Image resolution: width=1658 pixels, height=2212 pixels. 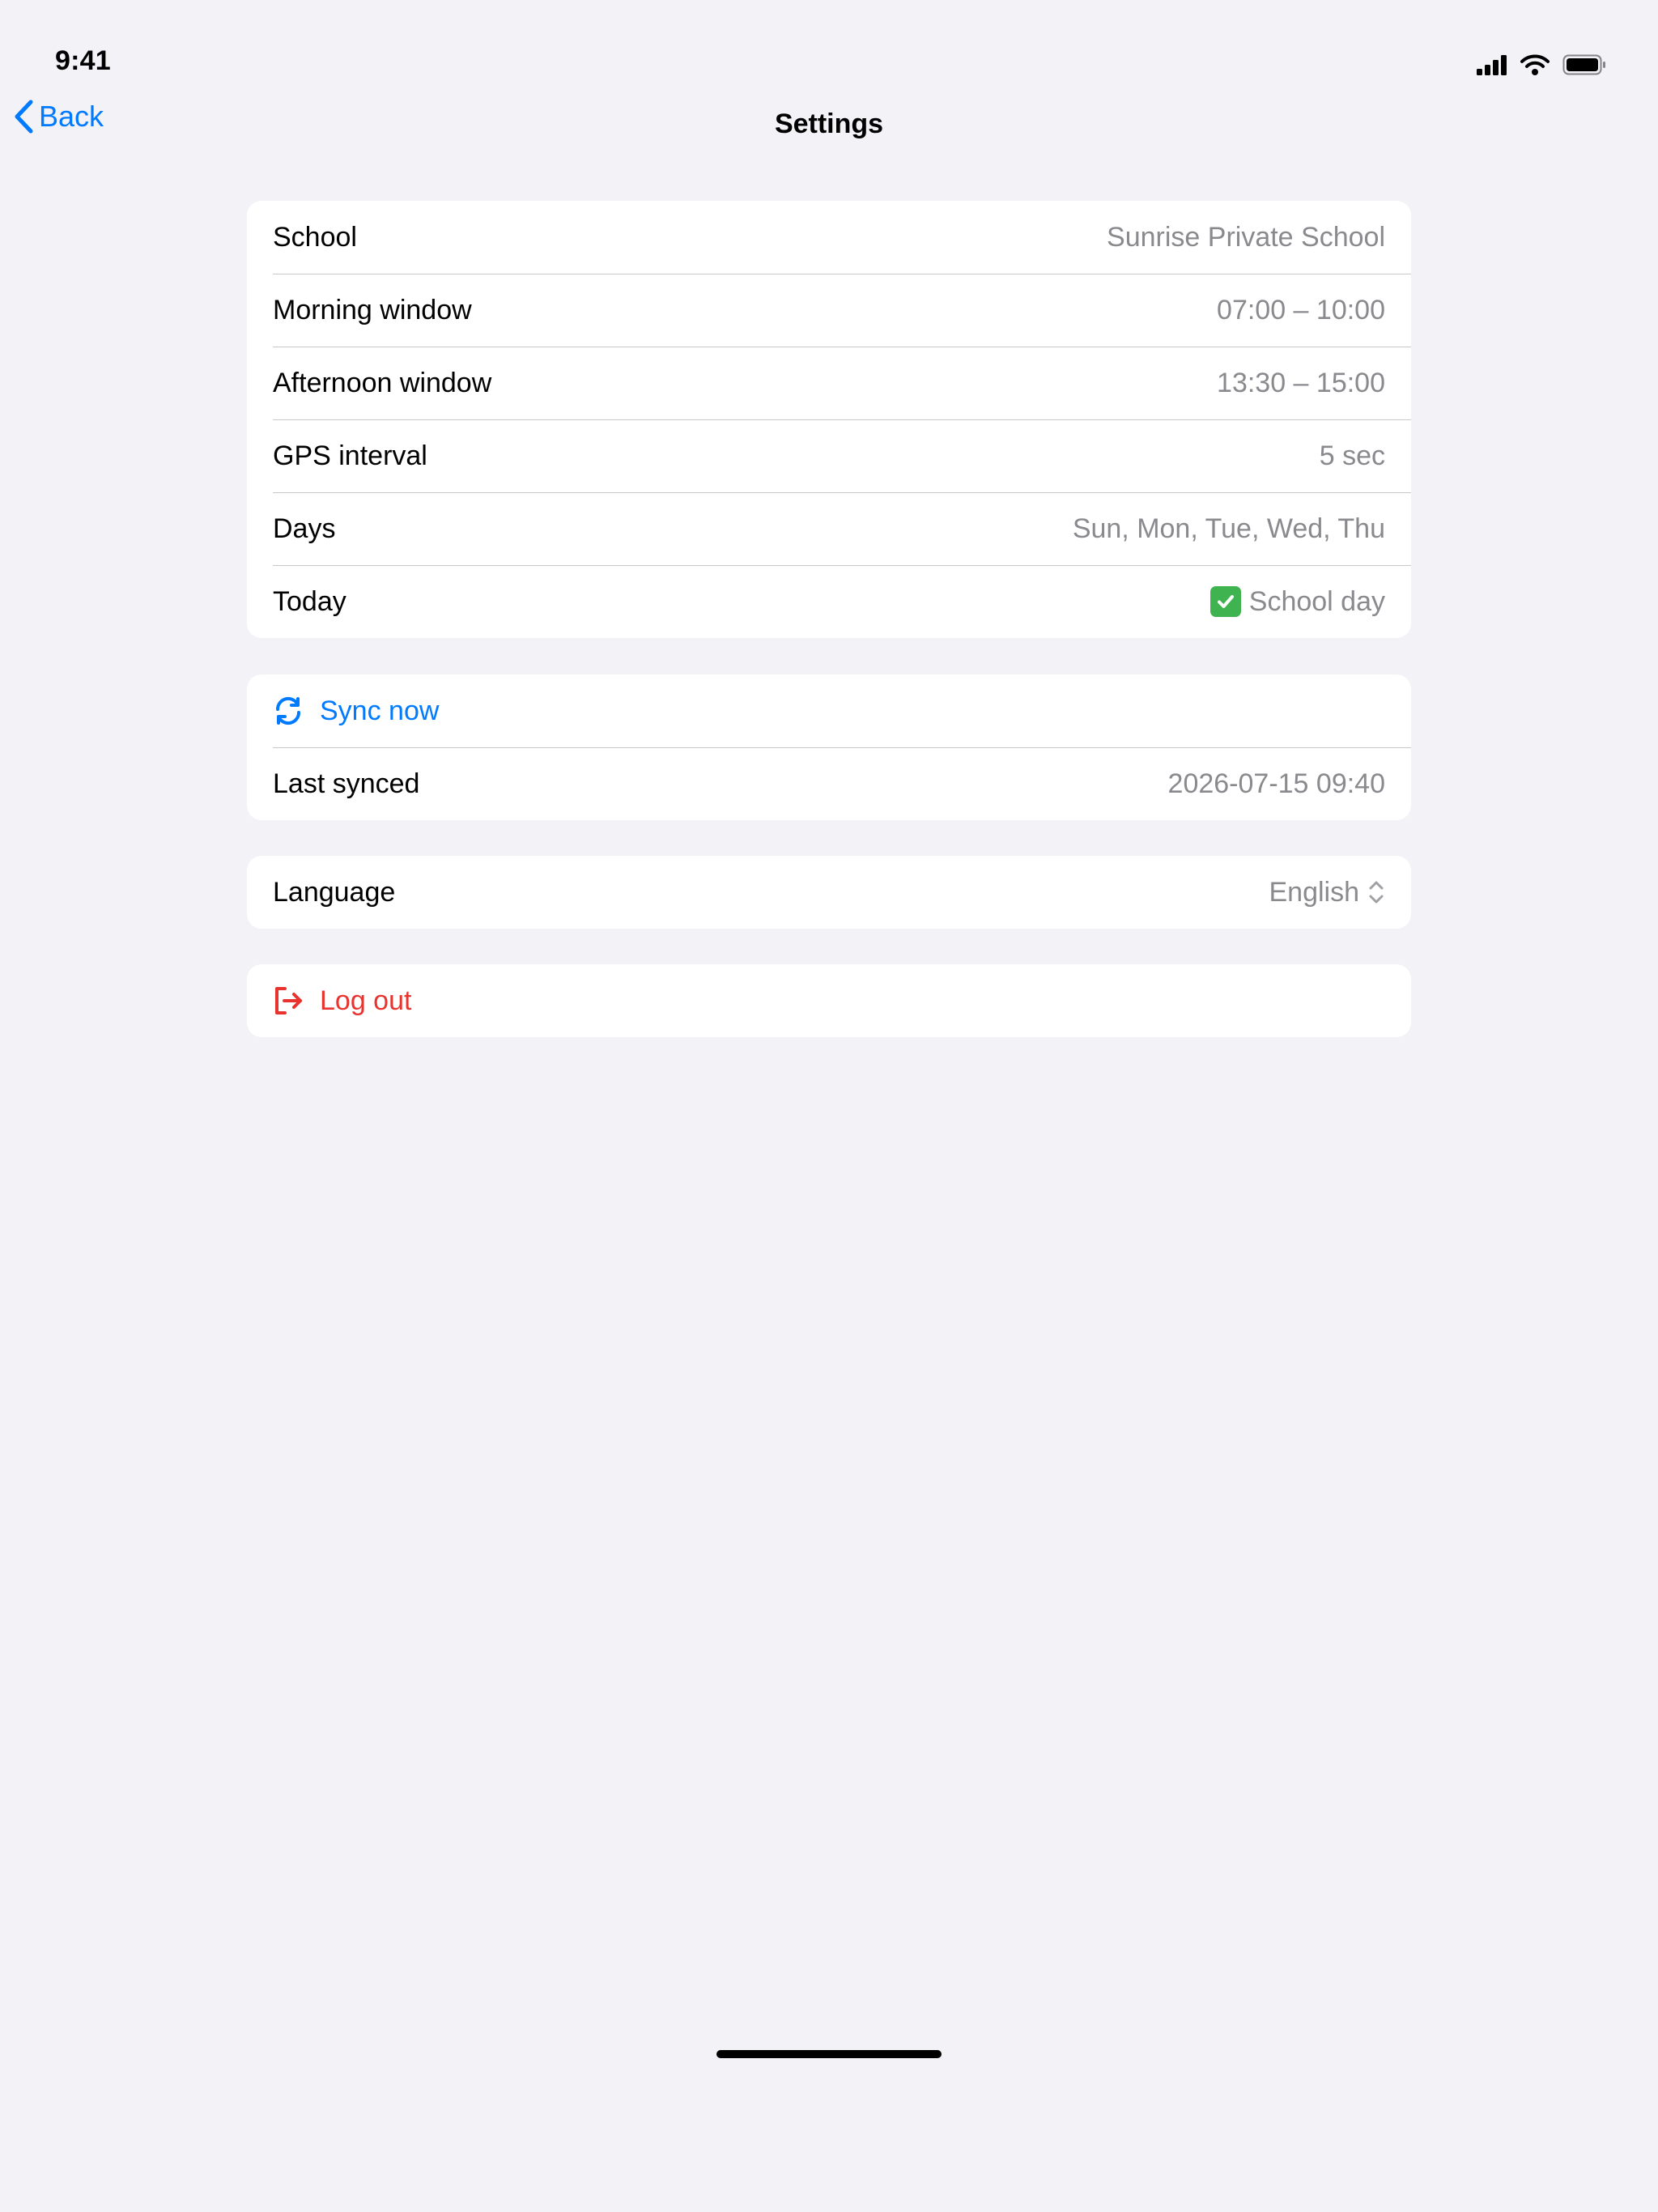 I want to click on cellular-signal-icon, so click(x=1492, y=64).